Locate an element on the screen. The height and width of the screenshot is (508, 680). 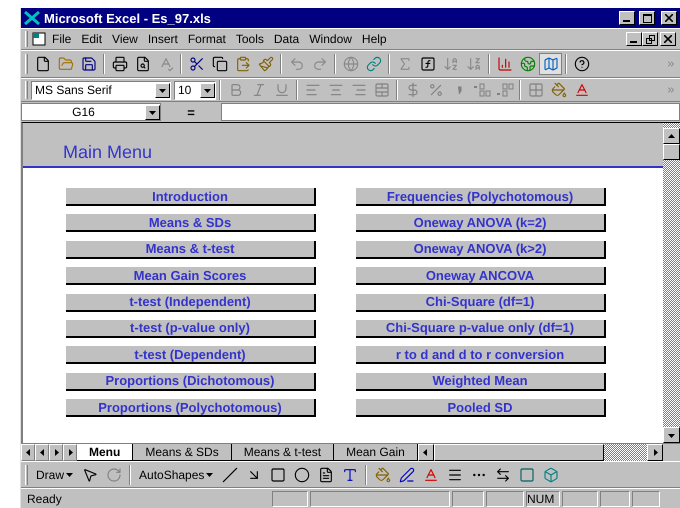
horizontal-scrollbar is located at coordinates (540, 452).